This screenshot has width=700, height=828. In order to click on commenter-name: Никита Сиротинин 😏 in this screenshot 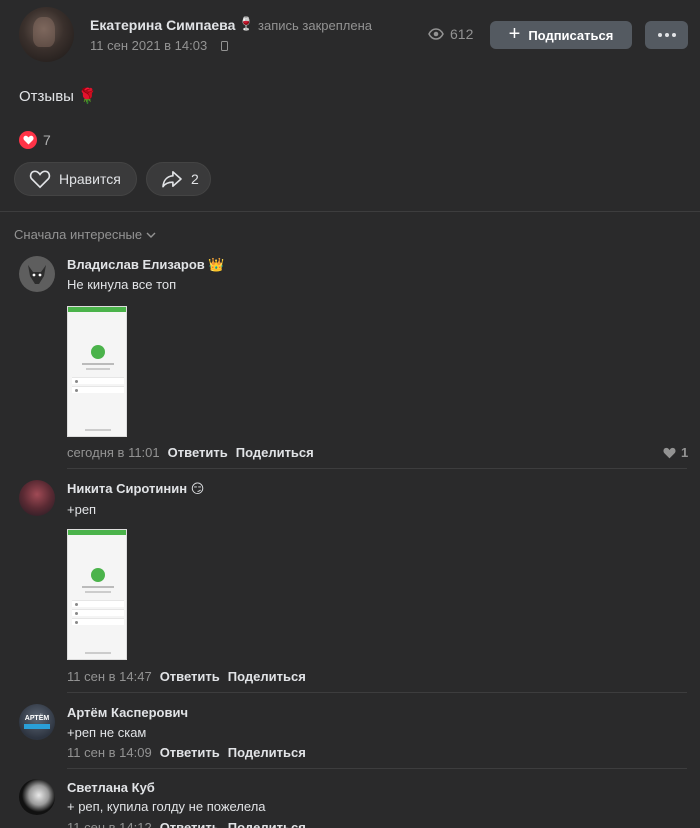, I will do `click(135, 489)`.